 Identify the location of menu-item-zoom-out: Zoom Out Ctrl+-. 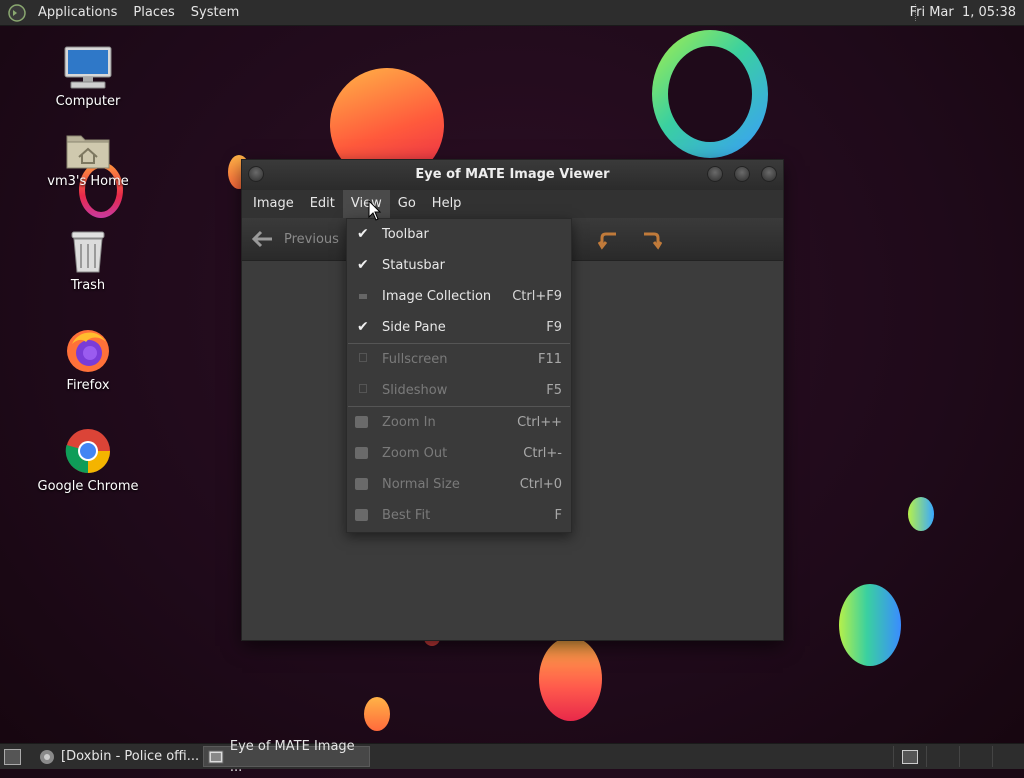
(459, 453).